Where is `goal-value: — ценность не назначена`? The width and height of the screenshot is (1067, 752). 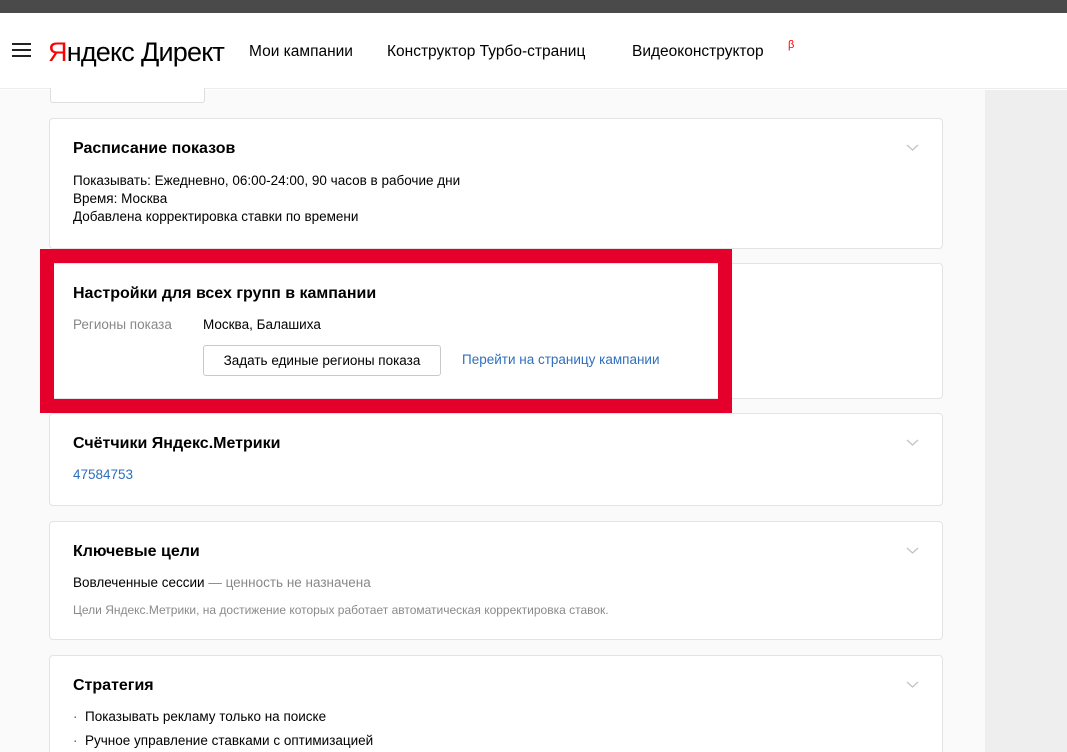 goal-value: — ценность не назначена is located at coordinates (289, 582).